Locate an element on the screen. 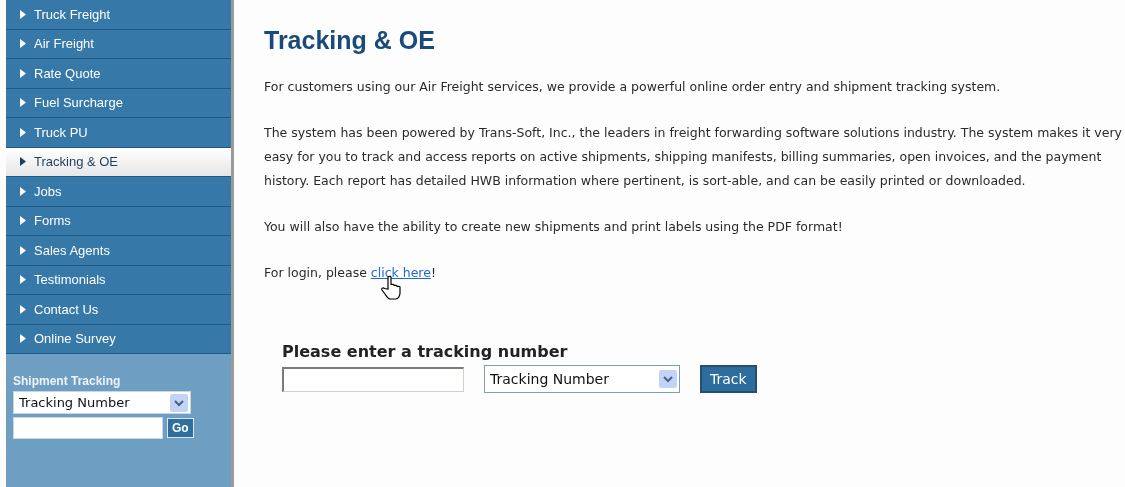 The width and height of the screenshot is (1125, 487). login-link: click here is located at coordinates (400, 272).